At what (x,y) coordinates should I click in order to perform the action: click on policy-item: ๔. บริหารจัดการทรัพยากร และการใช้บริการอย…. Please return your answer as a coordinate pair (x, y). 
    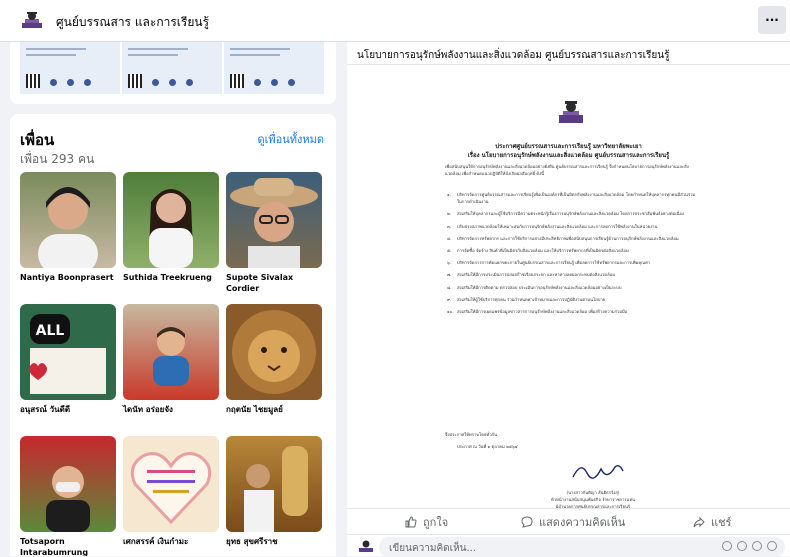
    Looking at the image, I should click on (563, 238).